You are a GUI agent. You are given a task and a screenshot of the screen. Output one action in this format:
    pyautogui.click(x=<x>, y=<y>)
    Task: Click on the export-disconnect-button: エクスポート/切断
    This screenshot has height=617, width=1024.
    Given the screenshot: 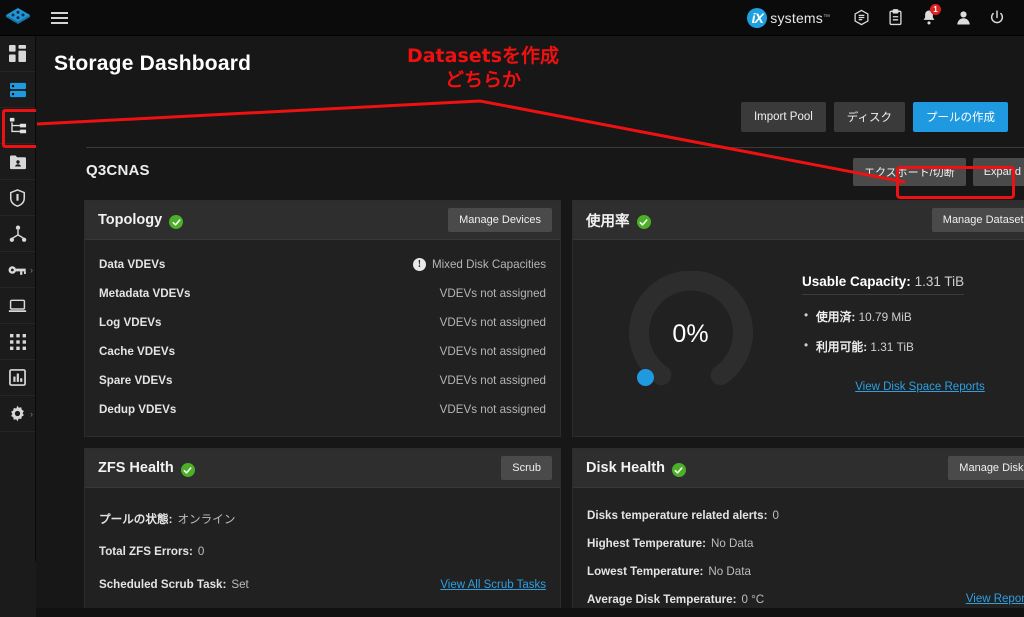 What is the action you would take?
    pyautogui.click(x=909, y=172)
    